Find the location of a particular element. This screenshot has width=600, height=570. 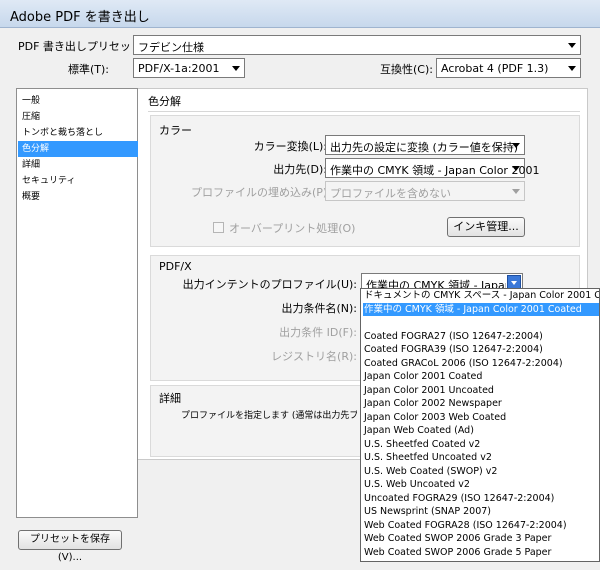

standard-value: PDF/X-1a:2001 is located at coordinates (179, 68).